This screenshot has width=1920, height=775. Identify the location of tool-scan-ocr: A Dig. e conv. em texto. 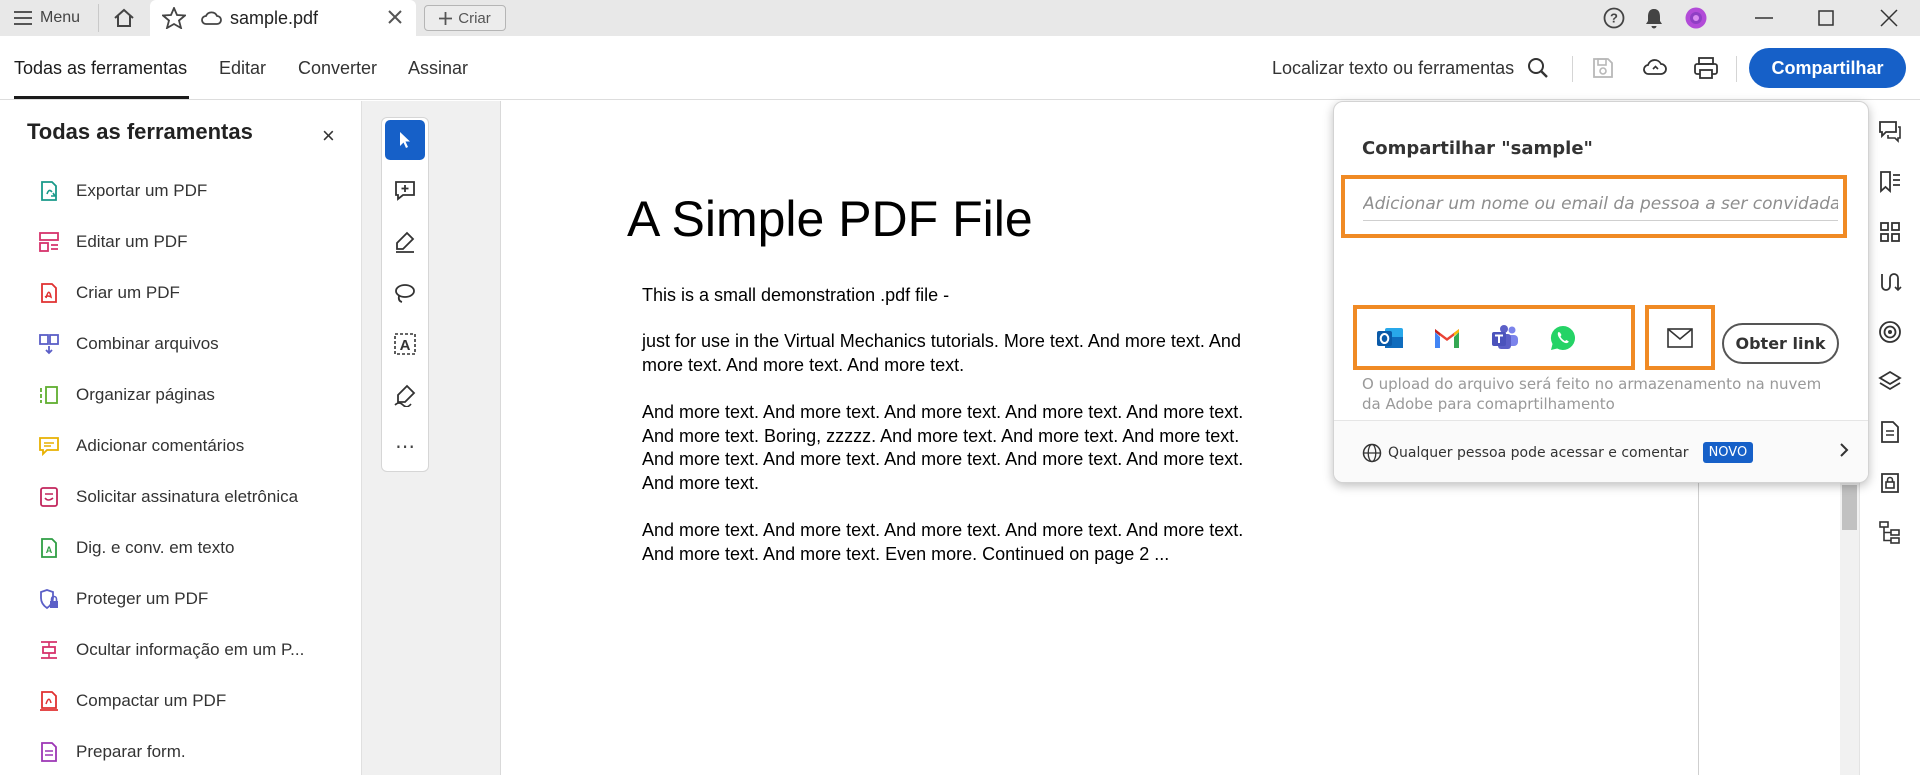
(136, 548).